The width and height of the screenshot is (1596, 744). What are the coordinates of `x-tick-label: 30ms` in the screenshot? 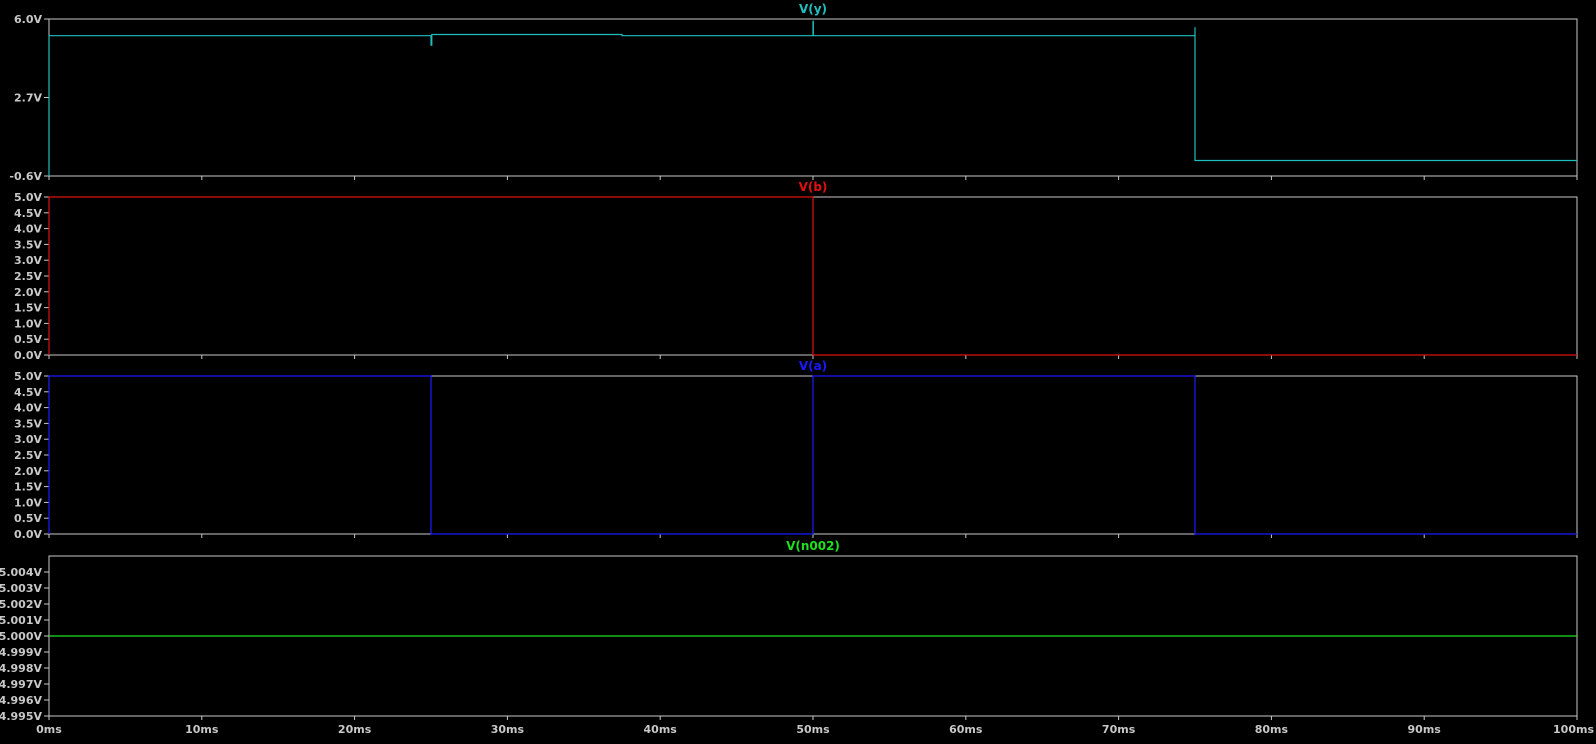 It's located at (508, 729).